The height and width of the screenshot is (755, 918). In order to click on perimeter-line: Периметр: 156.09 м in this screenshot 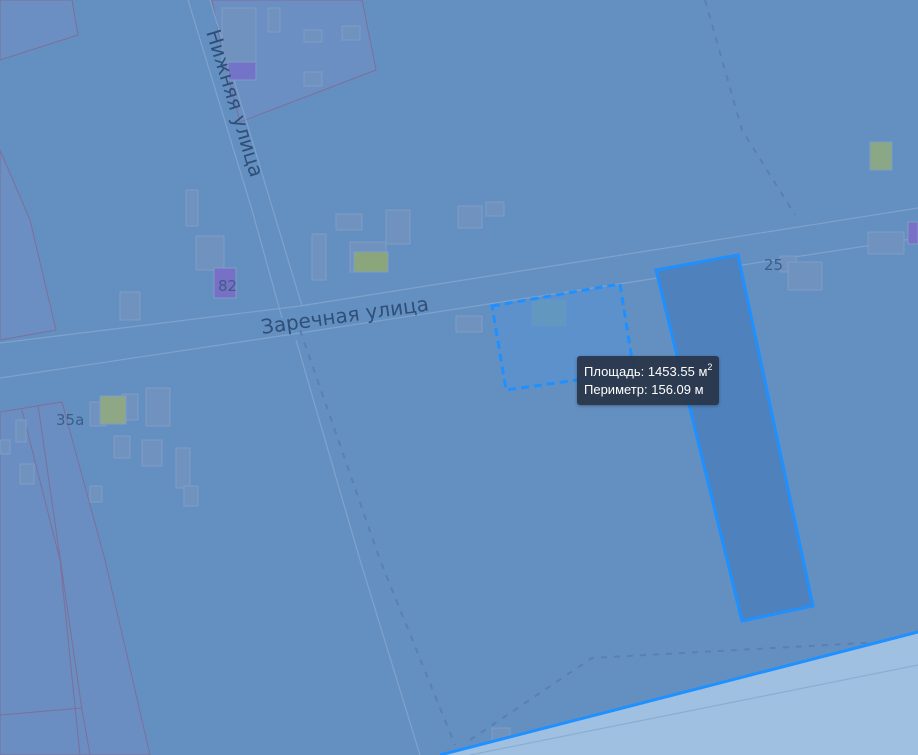, I will do `click(648, 390)`.